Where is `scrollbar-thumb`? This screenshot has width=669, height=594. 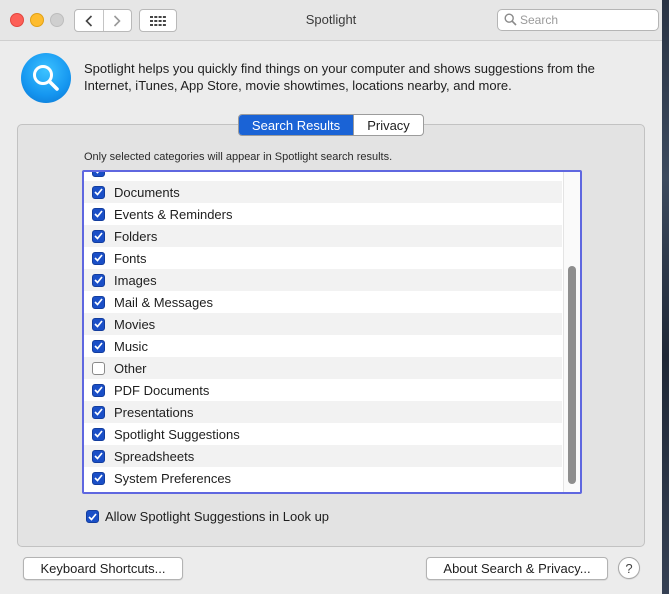 scrollbar-thumb is located at coordinates (572, 375).